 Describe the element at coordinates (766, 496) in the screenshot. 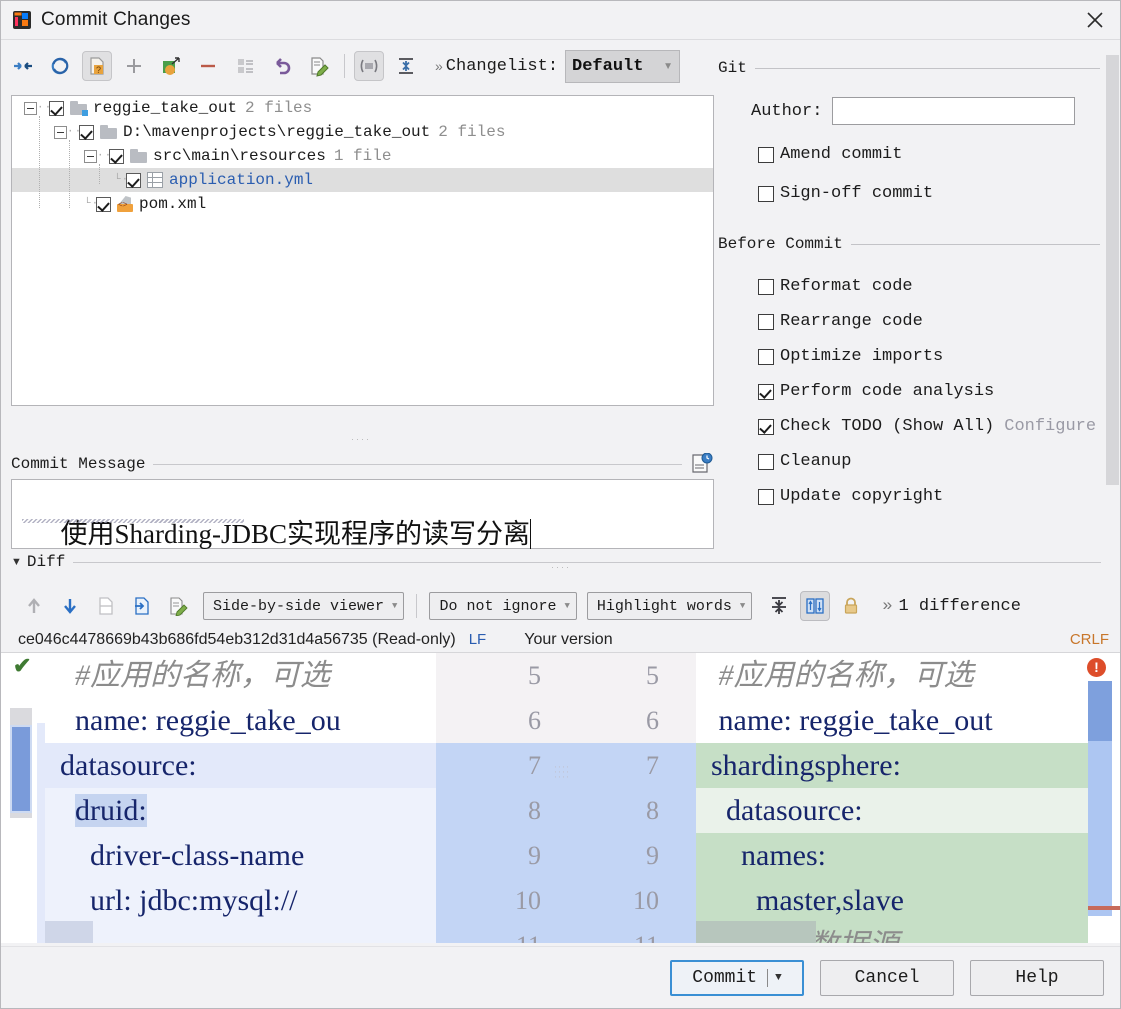

I see `update-copyright-checkbox` at that location.